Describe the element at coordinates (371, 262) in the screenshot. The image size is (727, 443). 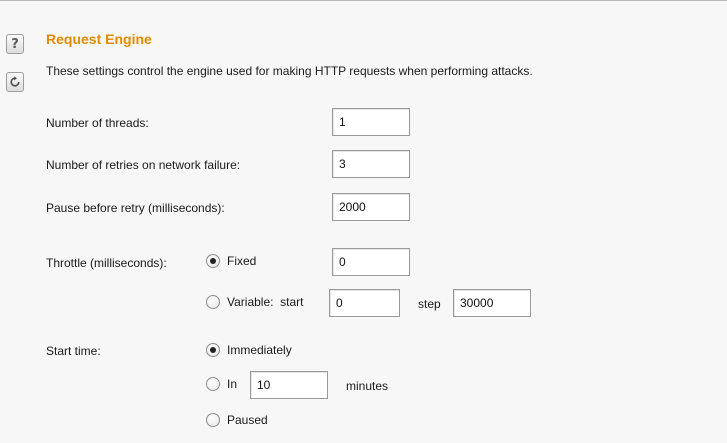
I see `throttle-fixed-input` at that location.